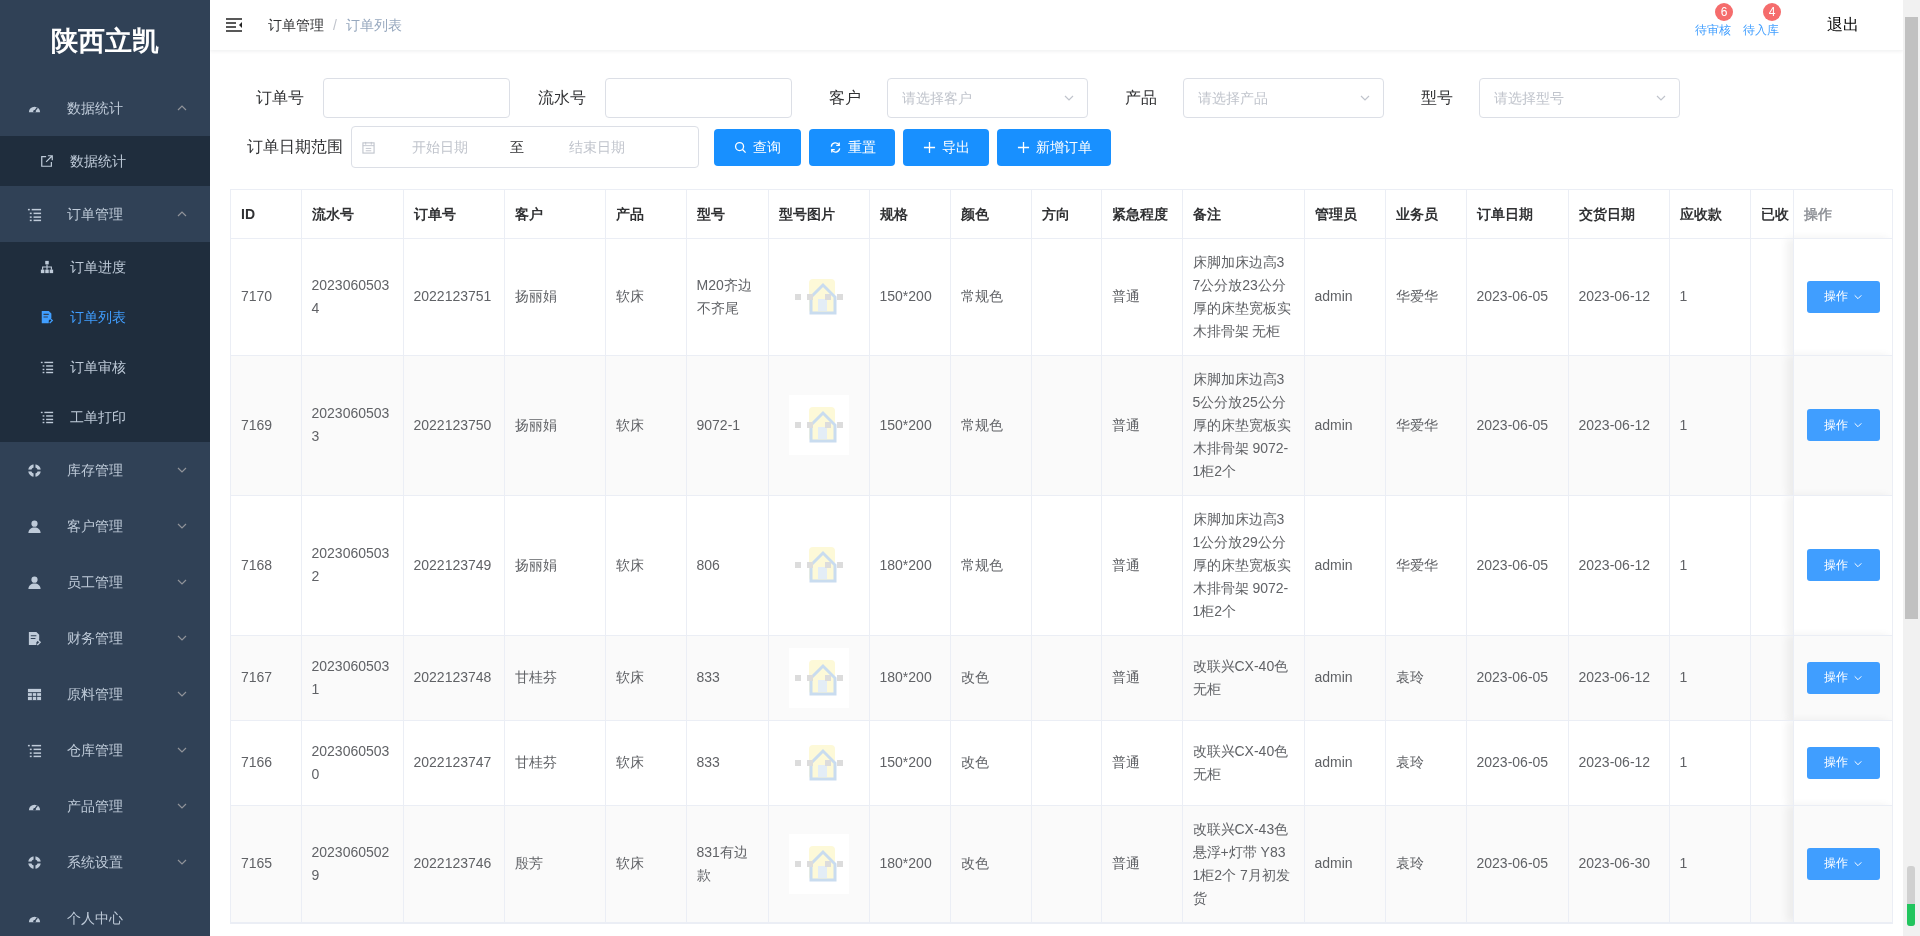 The height and width of the screenshot is (936, 1920). What do you see at coordinates (1437, 97) in the screenshot?
I see `field-label: 型号` at bounding box center [1437, 97].